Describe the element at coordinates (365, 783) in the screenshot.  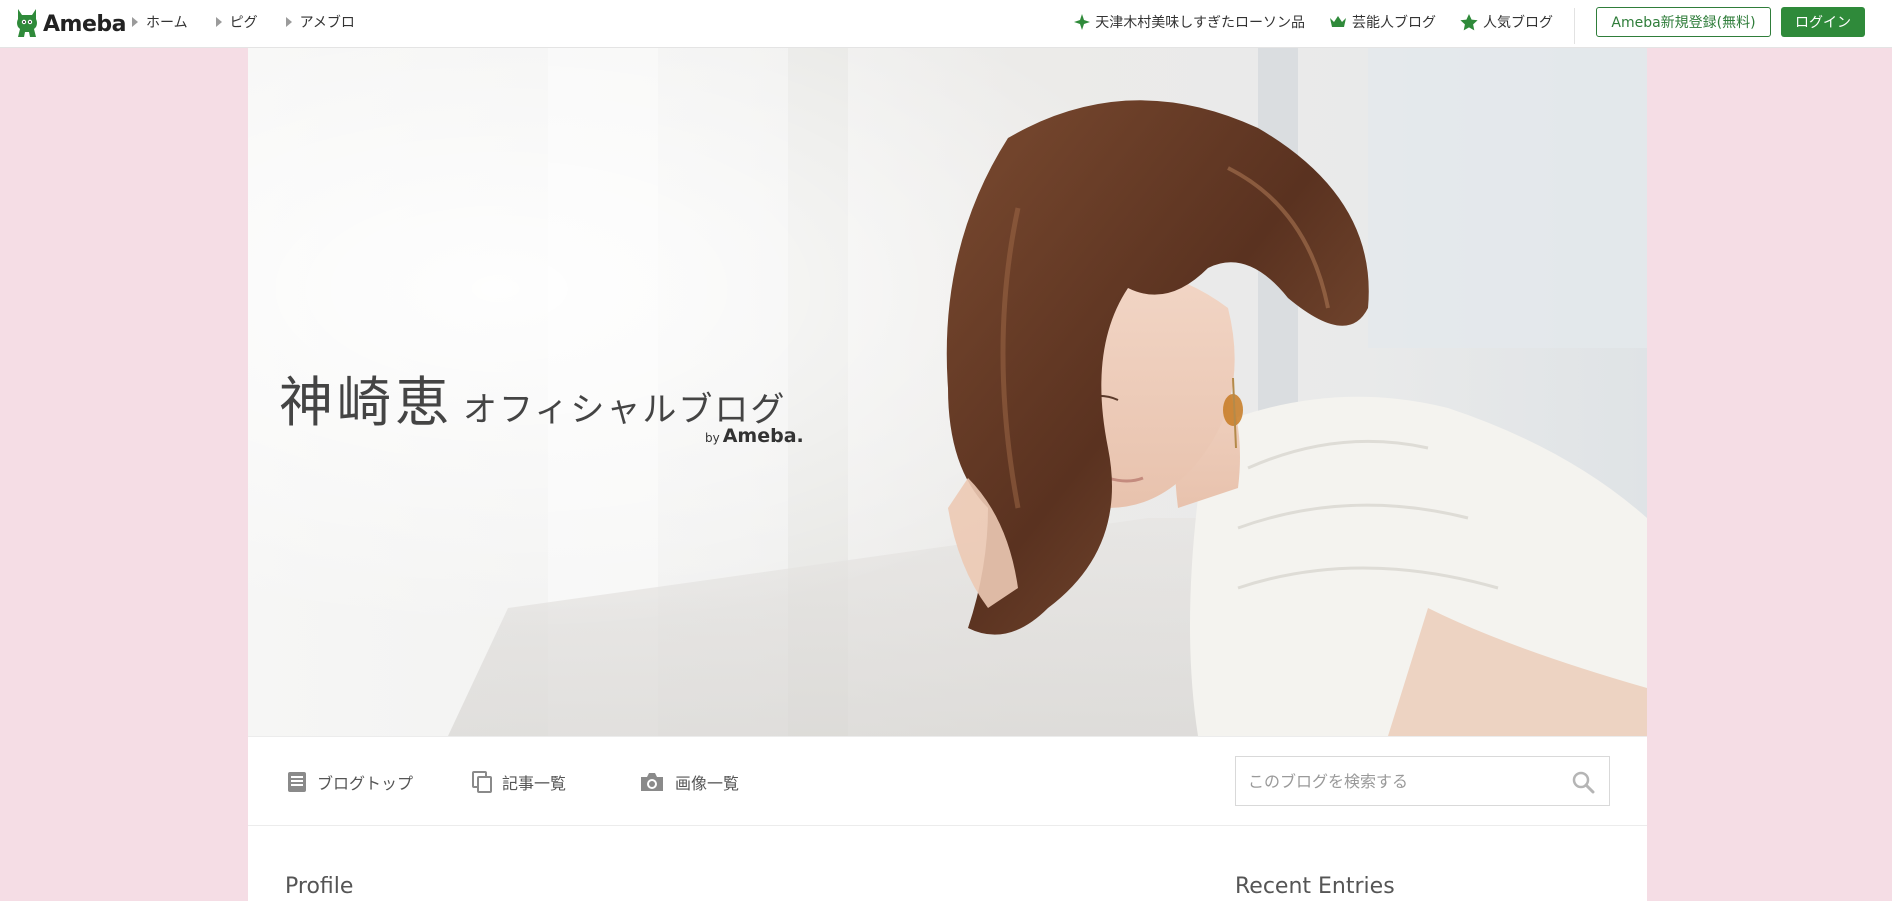
I see `nav-label: ブログトップ` at that location.